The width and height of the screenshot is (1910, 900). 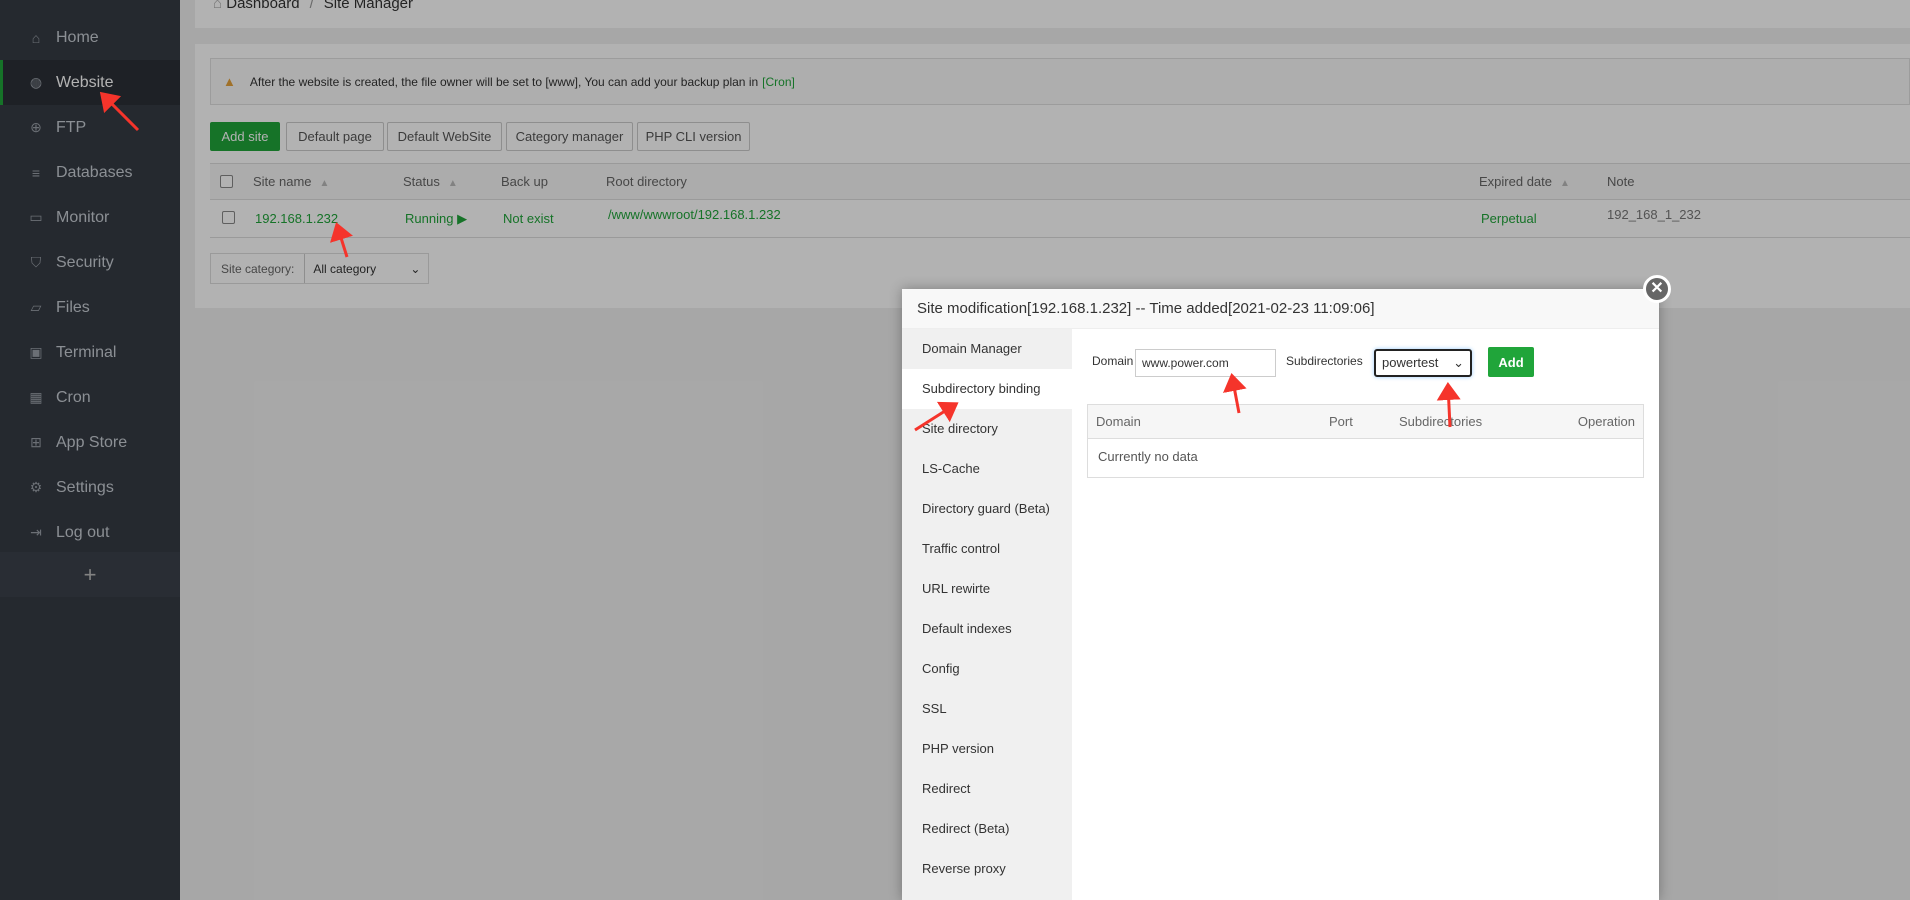 What do you see at coordinates (987, 749) in the screenshot?
I see `nav-php-version: PHP version` at bounding box center [987, 749].